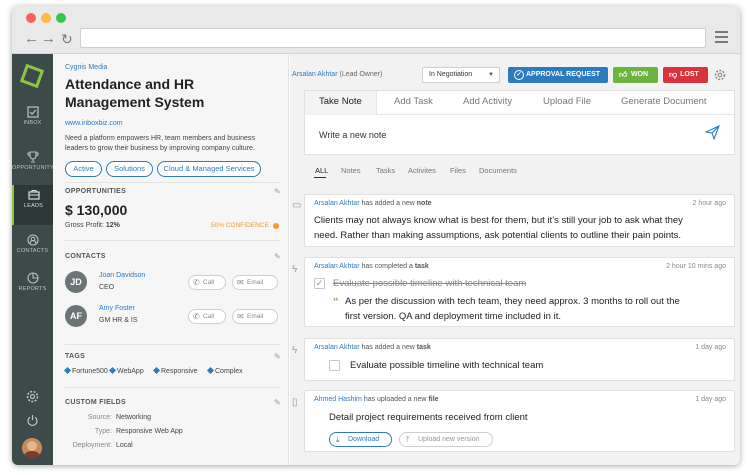 This screenshot has height=475, width=750. Describe the element at coordinates (372, 347) in the screenshot. I see `feed-meta: Arsalan Akhtar has added a new task` at that location.